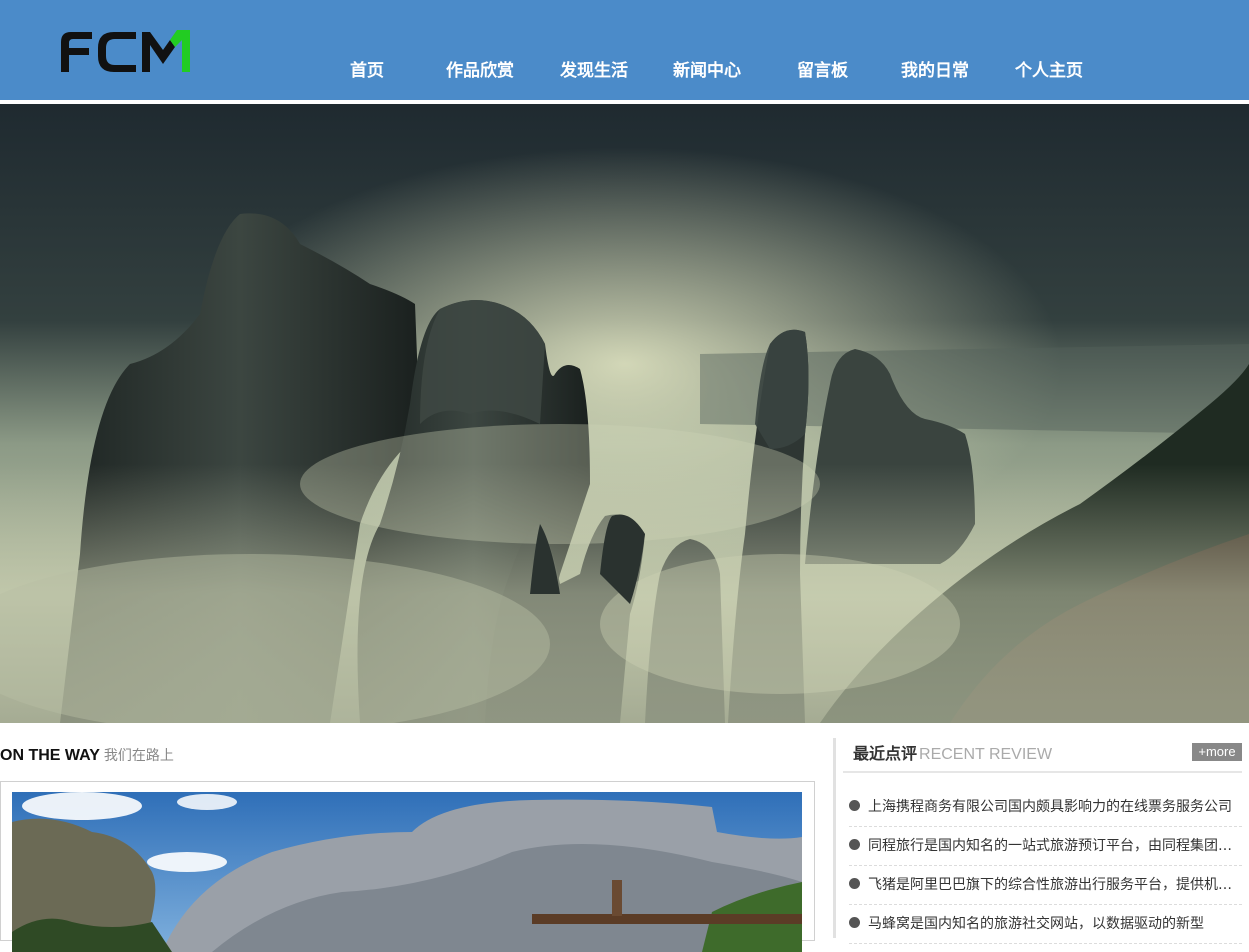 The width and height of the screenshot is (1249, 952). Describe the element at coordinates (1042, 772) in the screenshot. I see `review-heading-rule` at that location.